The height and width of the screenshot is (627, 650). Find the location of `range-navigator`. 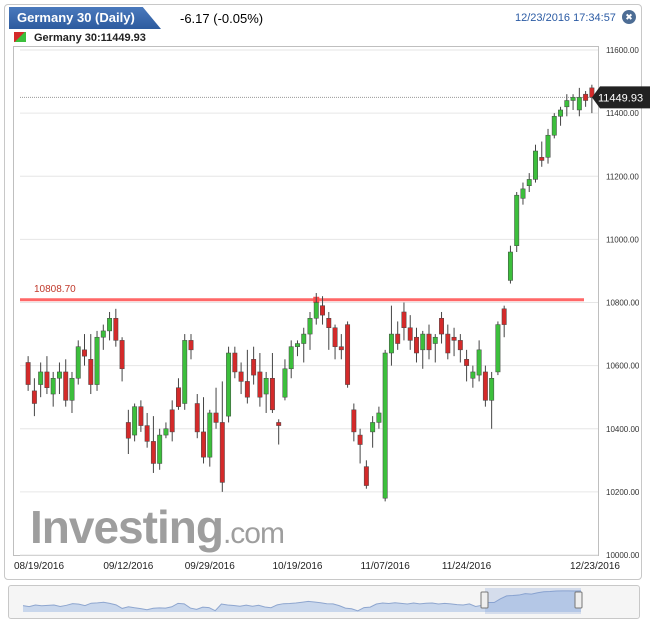

range-navigator is located at coordinates (324, 602).